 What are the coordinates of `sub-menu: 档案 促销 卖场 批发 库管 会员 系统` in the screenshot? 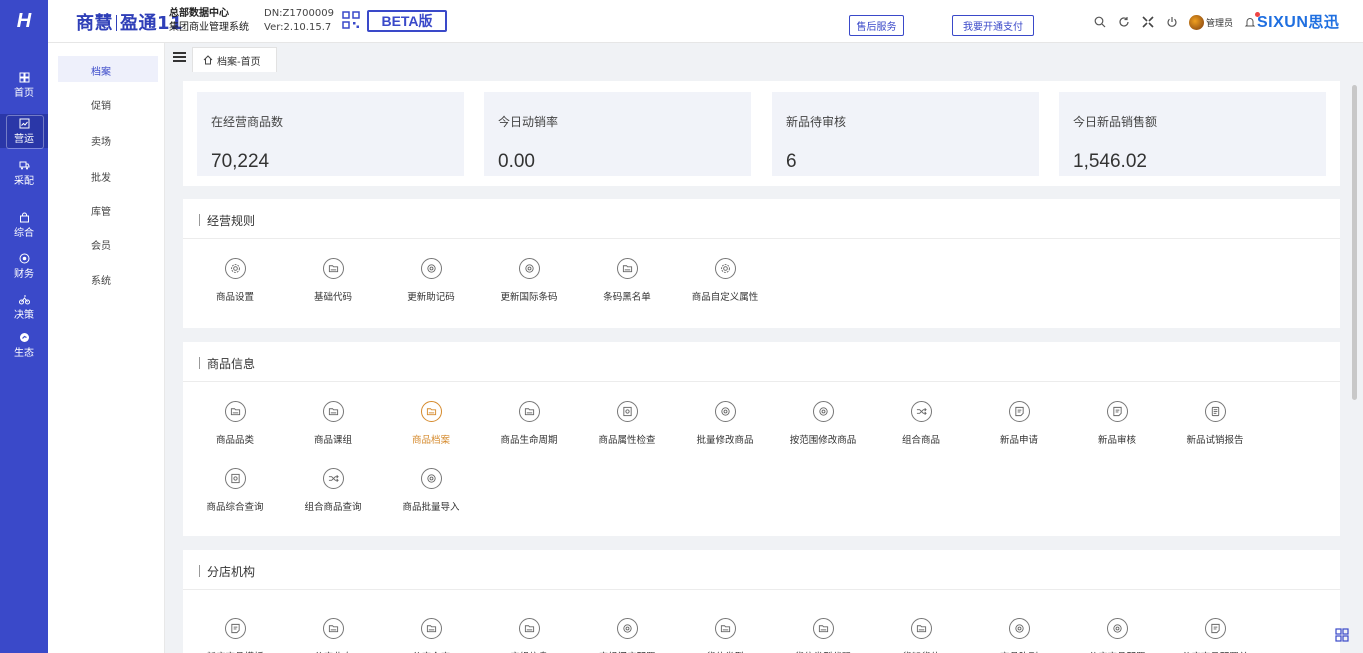 It's located at (106, 348).